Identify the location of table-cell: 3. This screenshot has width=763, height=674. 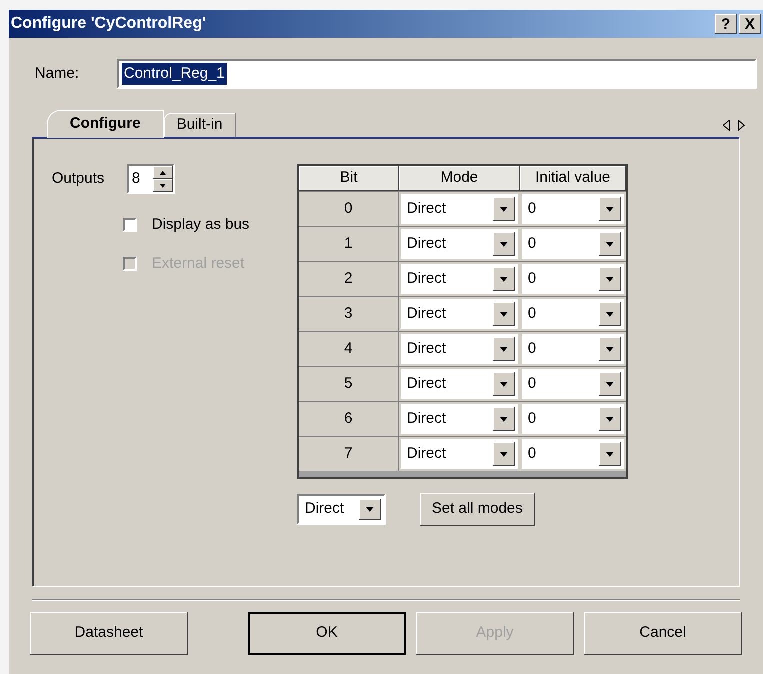
(349, 314).